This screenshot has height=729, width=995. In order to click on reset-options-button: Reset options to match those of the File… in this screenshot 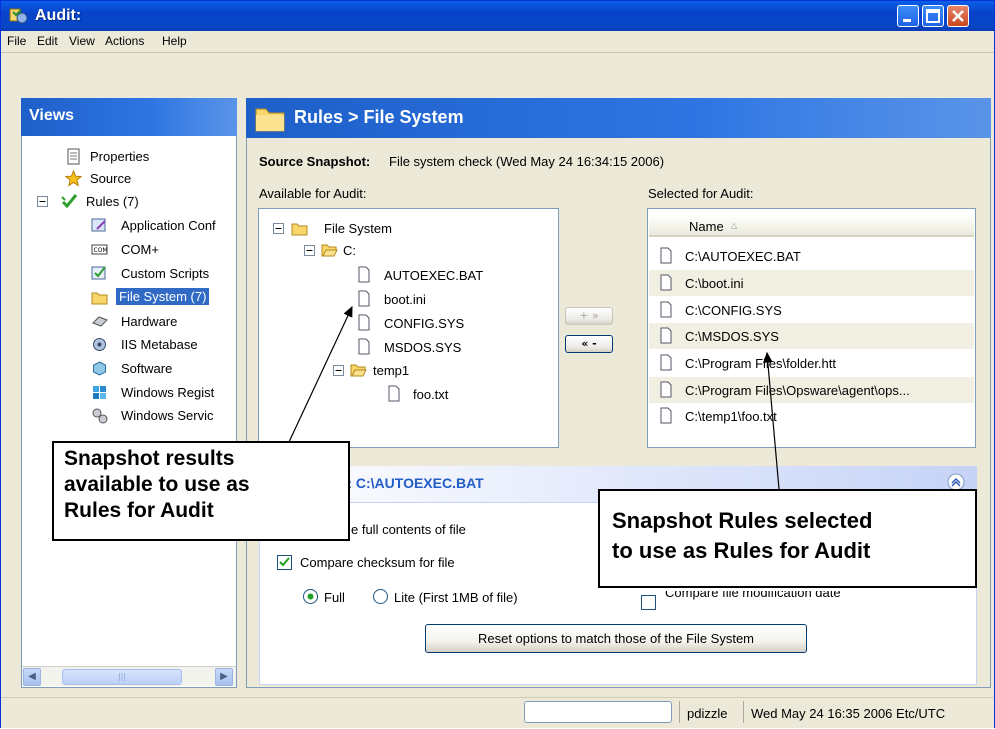, I will do `click(616, 638)`.